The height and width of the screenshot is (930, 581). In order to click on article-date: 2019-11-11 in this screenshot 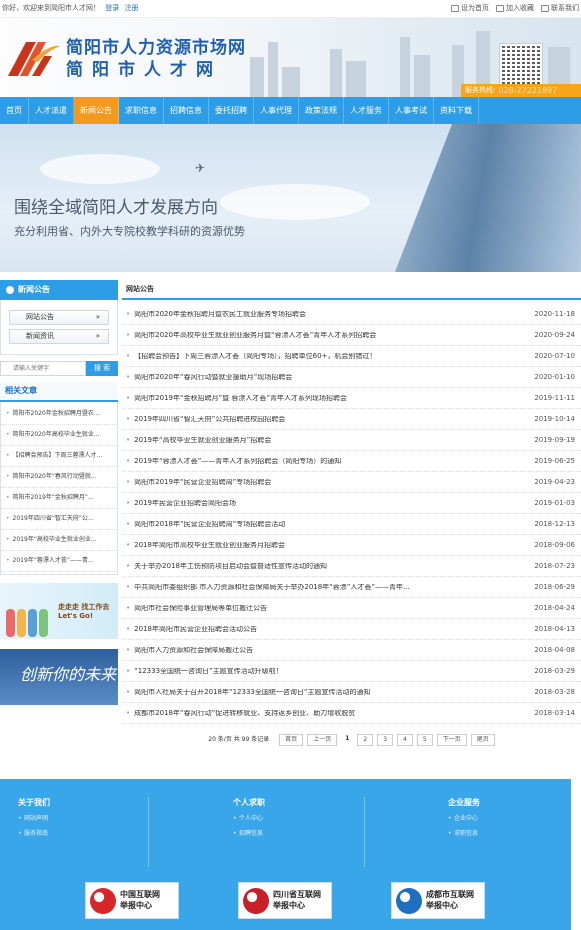, I will do `click(554, 397)`.